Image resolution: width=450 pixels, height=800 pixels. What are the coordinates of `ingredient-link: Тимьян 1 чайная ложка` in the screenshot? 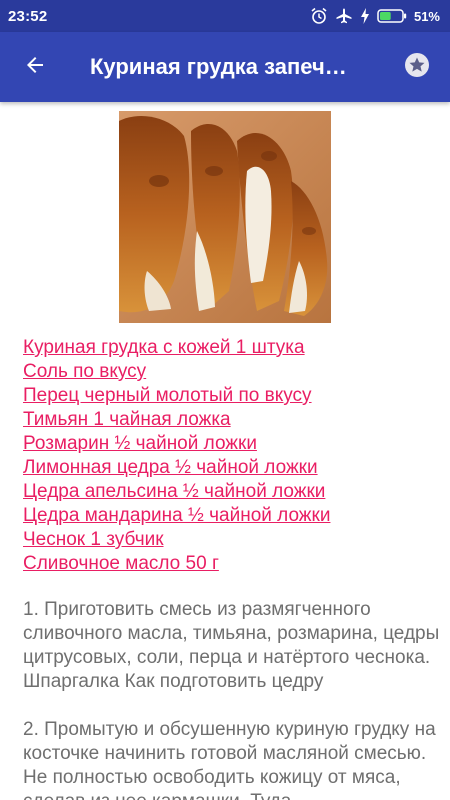 It's located at (230, 420).